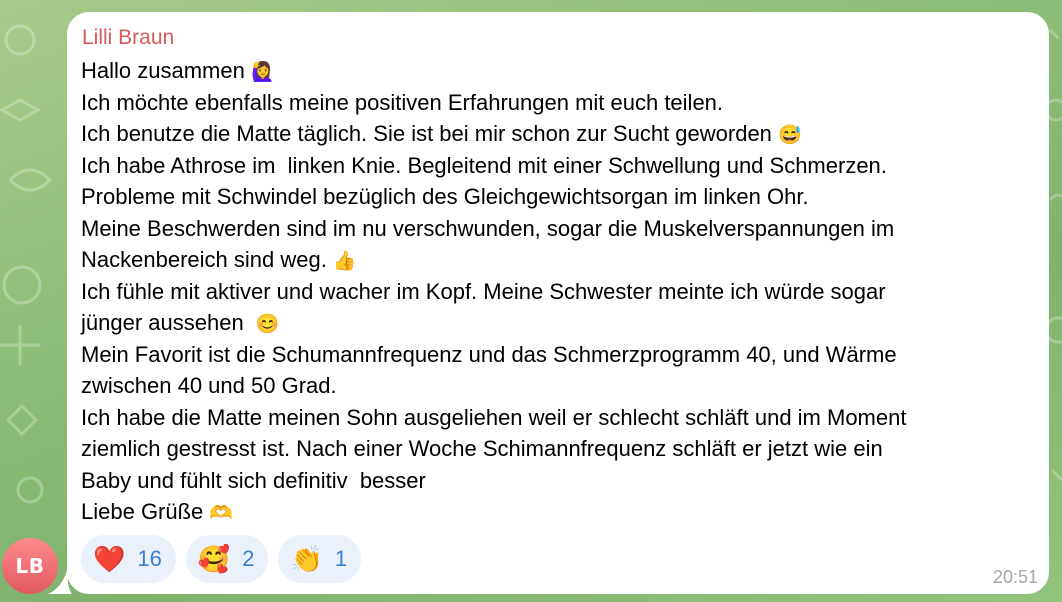 This screenshot has height=602, width=1062. I want to click on clapping-reaction: 👏 1, so click(320, 559).